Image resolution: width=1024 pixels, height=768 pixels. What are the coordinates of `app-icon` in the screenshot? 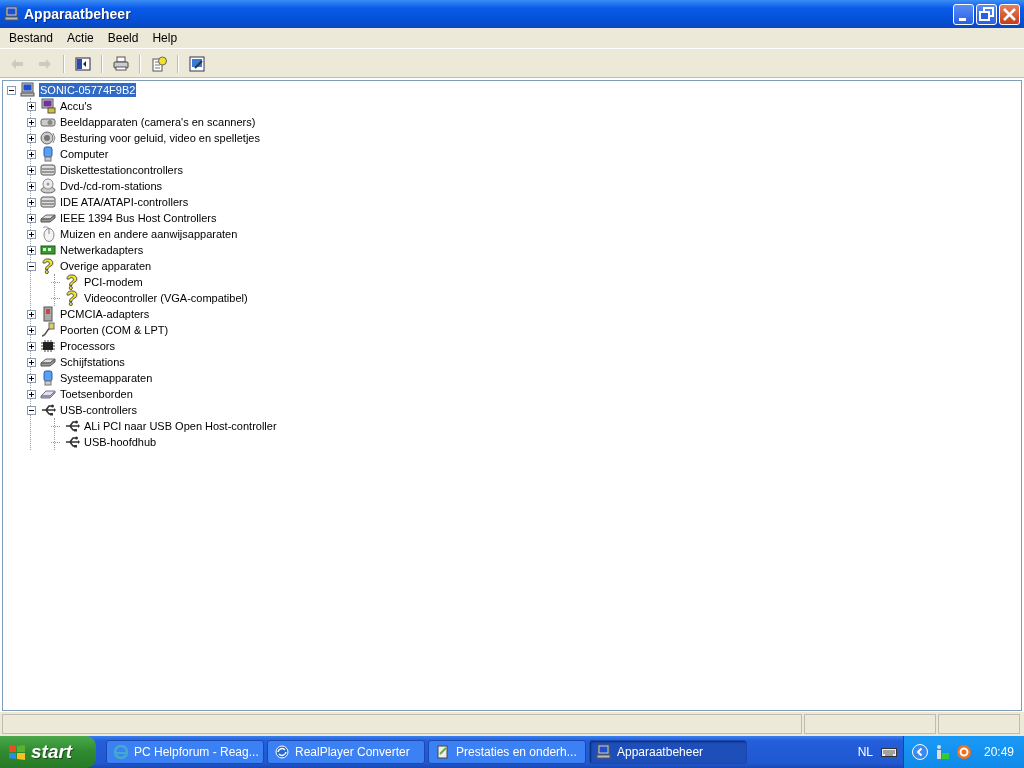 It's located at (12, 14).